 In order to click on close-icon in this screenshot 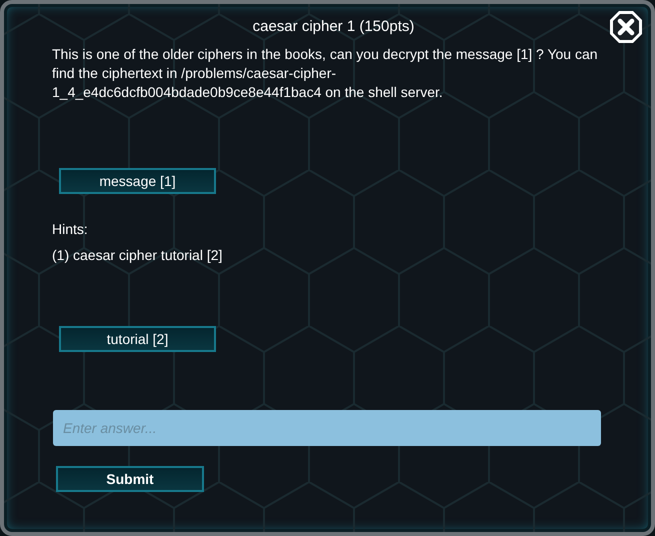, I will do `click(626, 27)`.